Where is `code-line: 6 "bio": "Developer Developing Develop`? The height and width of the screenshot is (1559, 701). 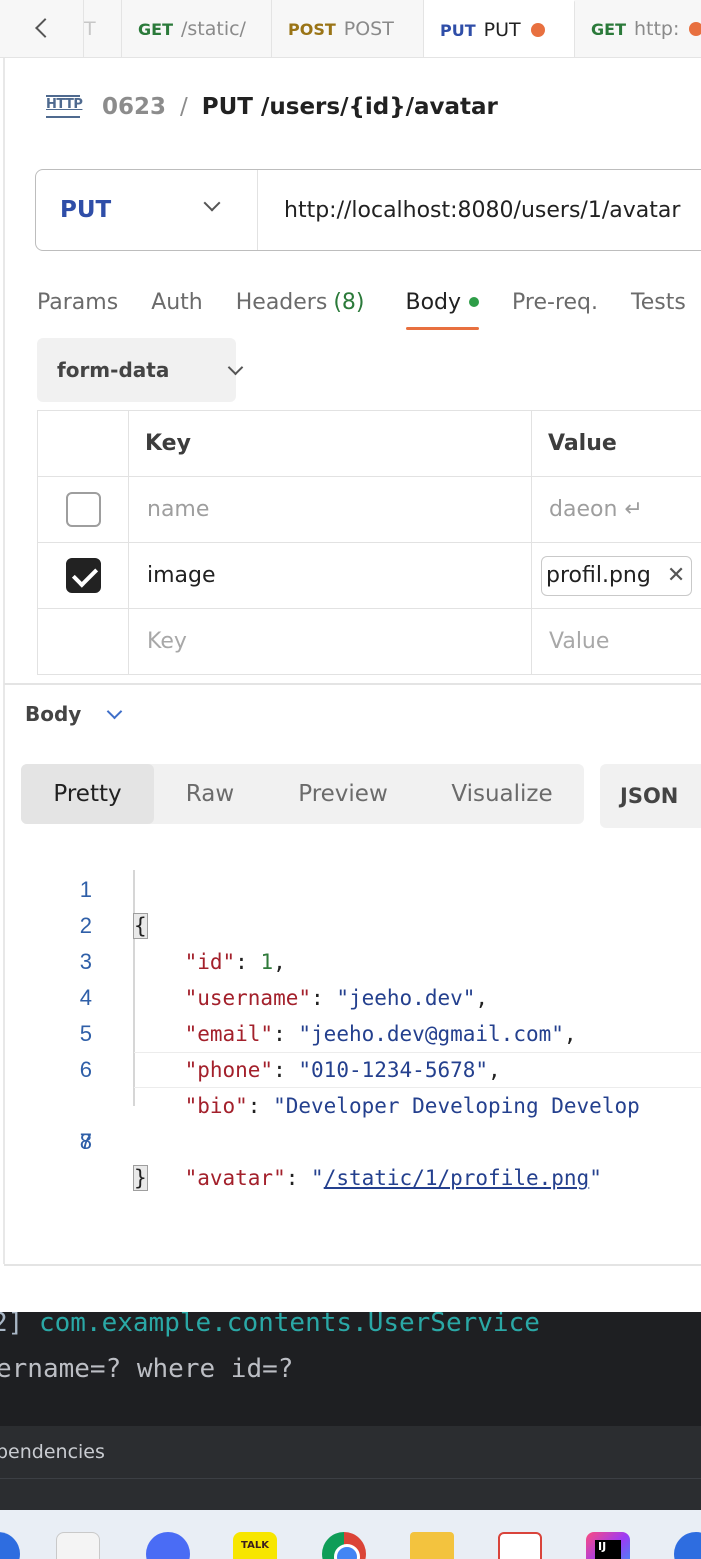 code-line: 6 "bio": "Developer Developing Develop is located at coordinates (350, 1067).